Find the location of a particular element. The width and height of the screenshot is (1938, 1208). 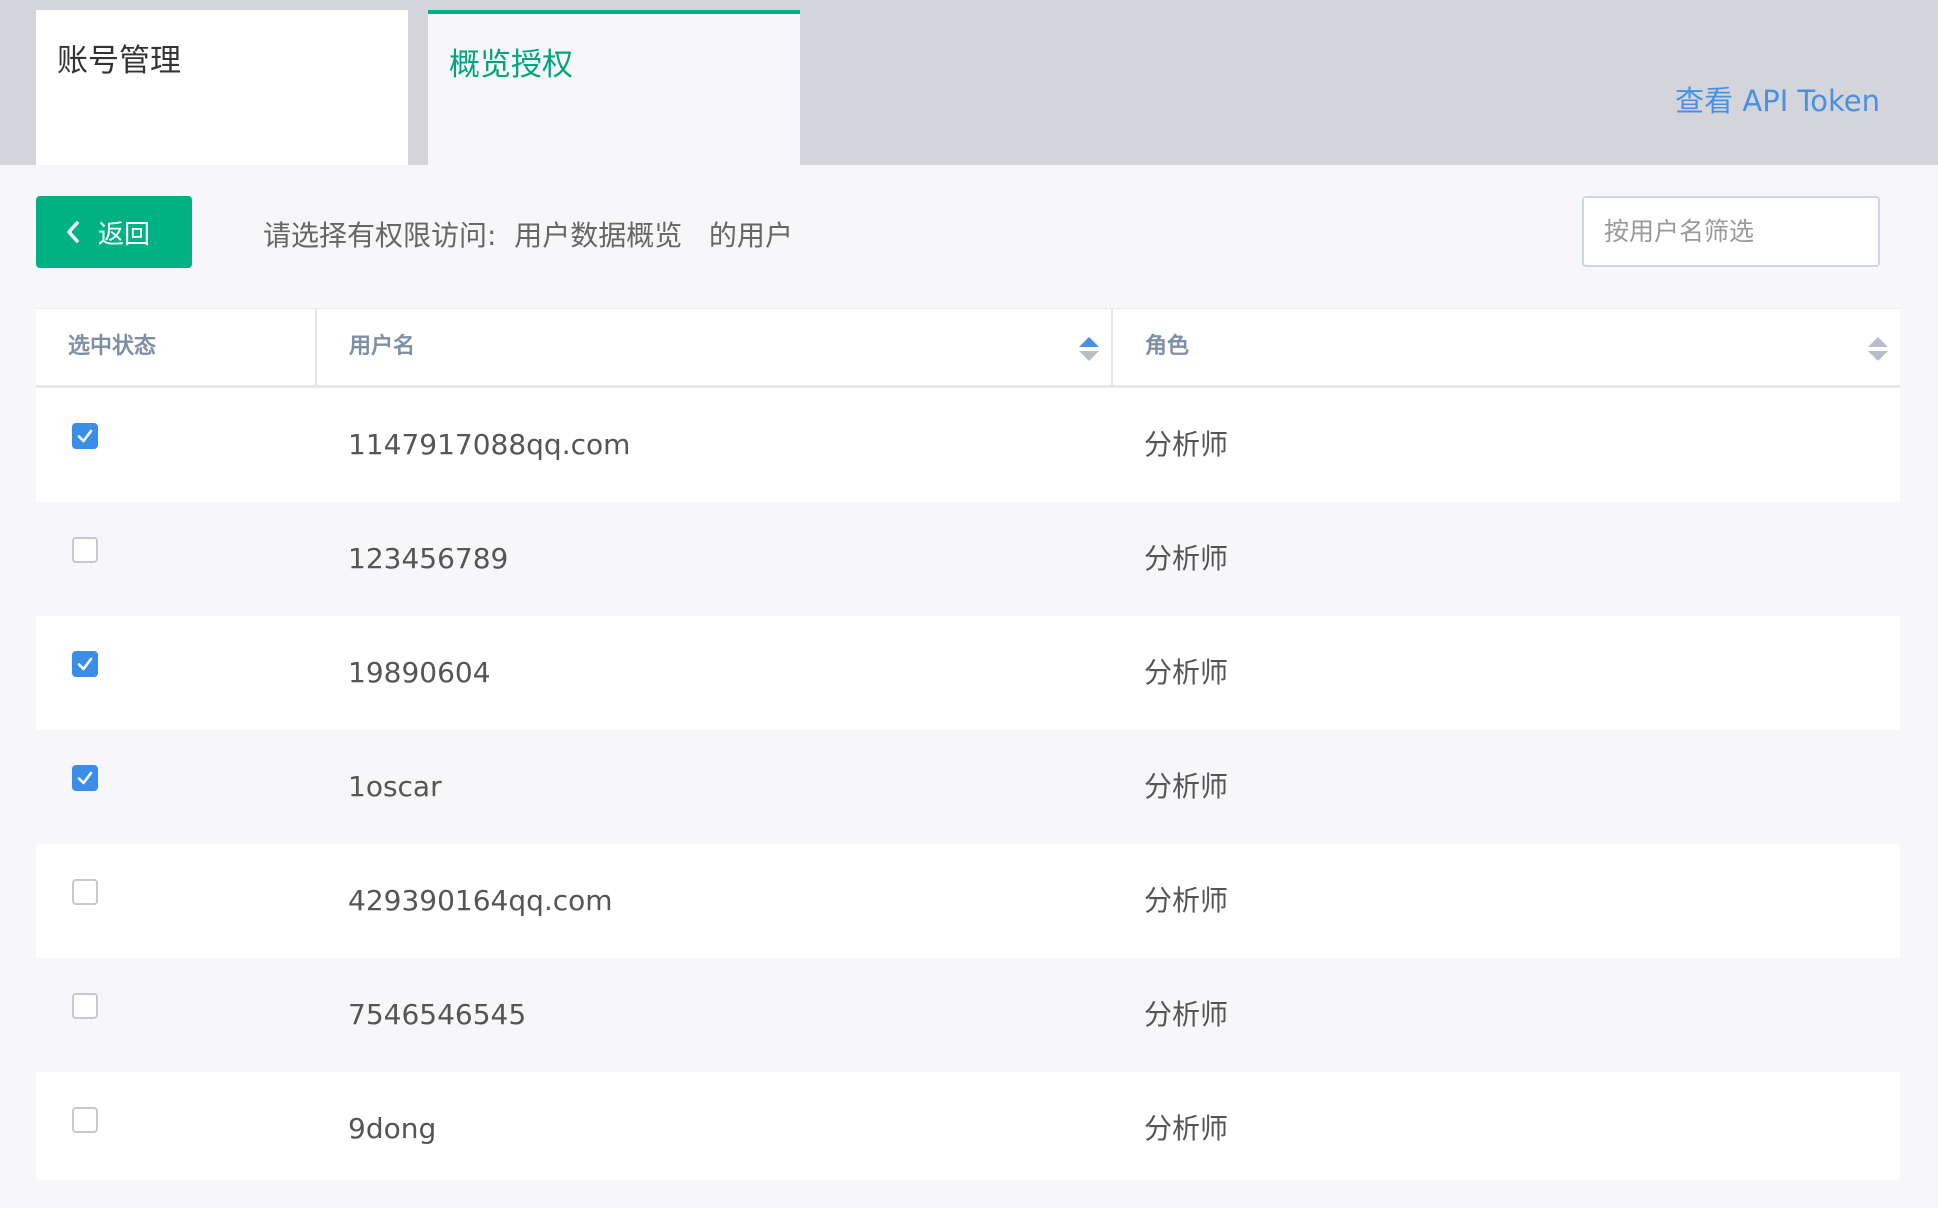

table-row: 429390164qq.com 分析师 is located at coordinates (968, 901).